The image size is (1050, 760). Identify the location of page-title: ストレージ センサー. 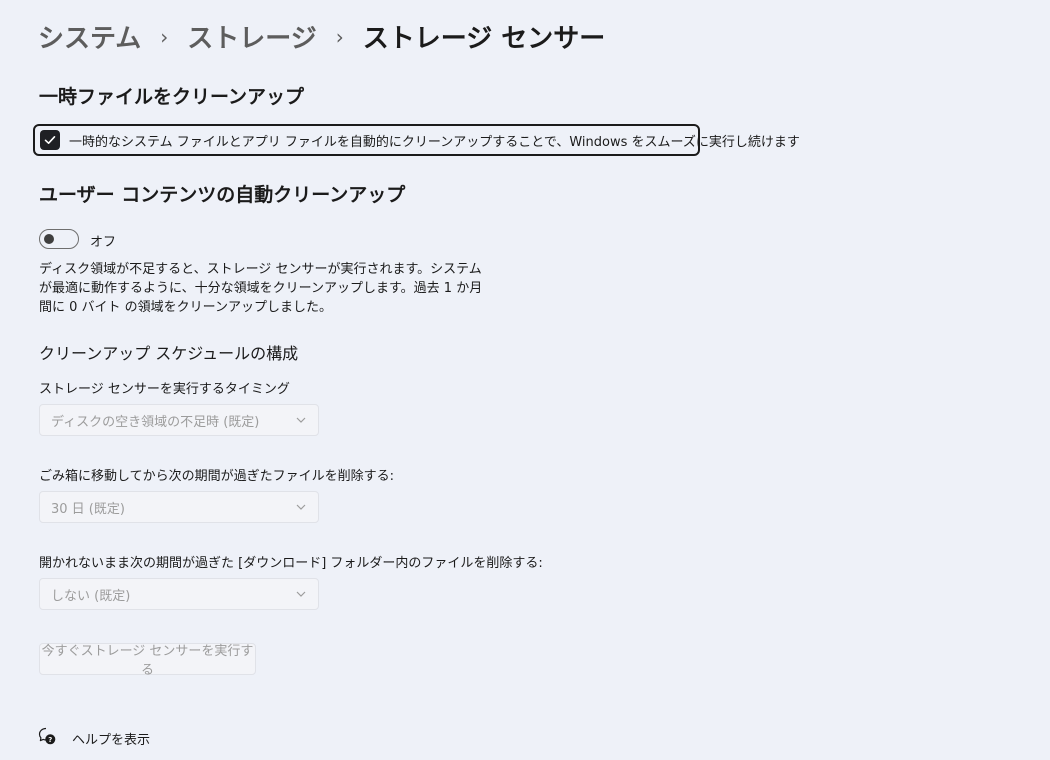
(484, 39).